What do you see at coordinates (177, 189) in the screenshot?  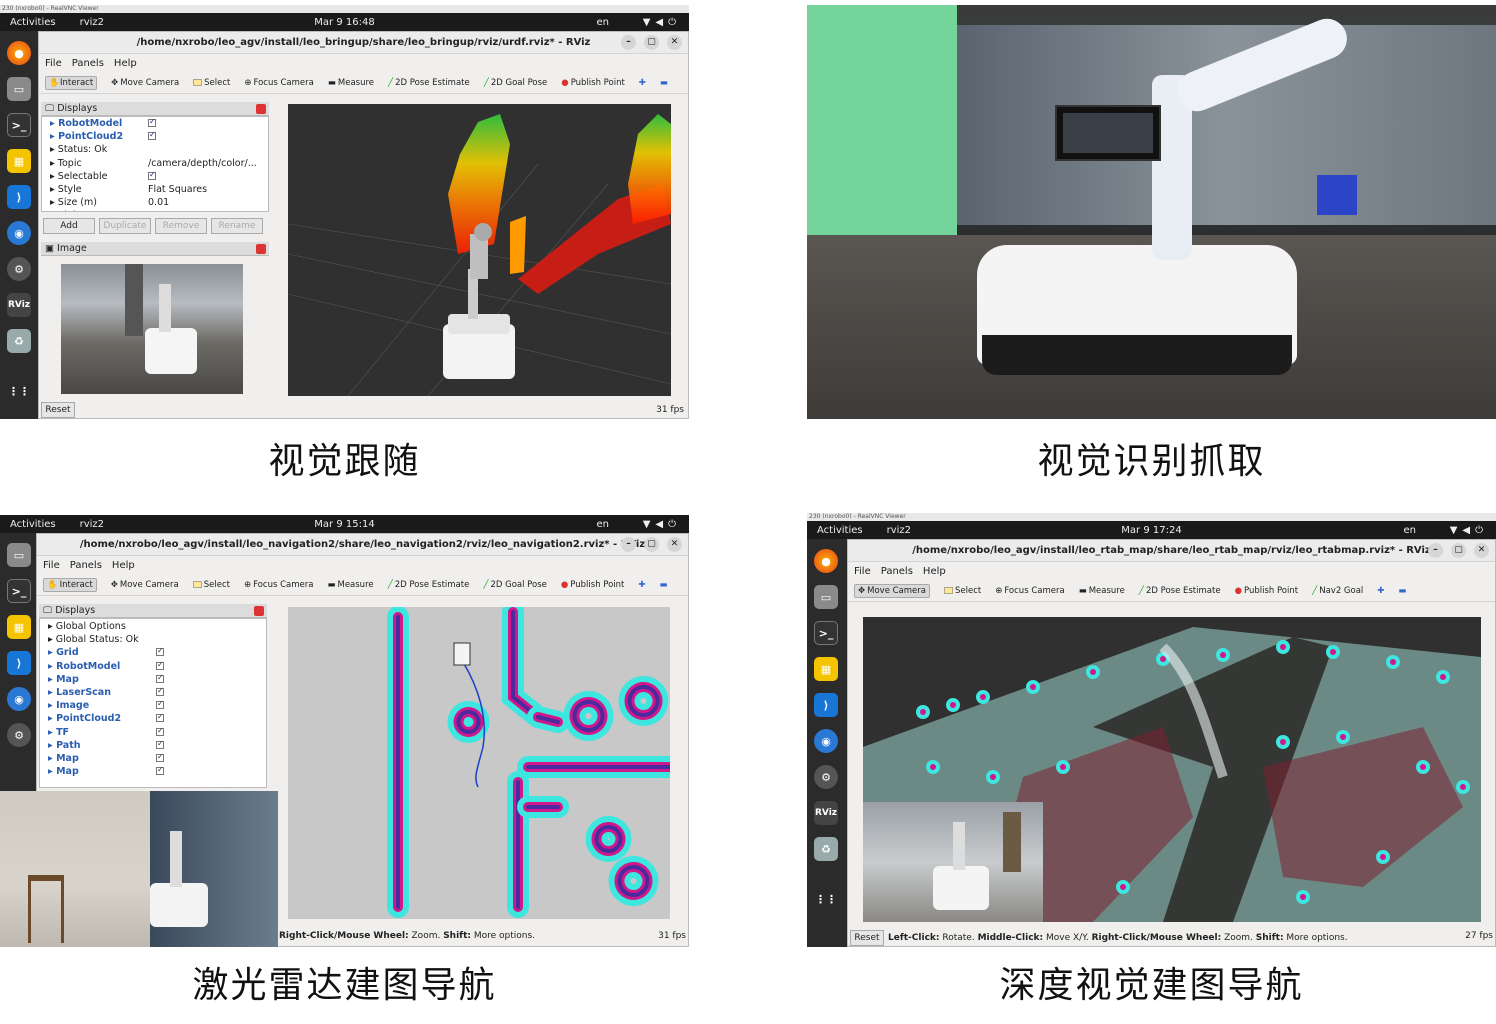 I see `tree-row-value: Flat Squares` at bounding box center [177, 189].